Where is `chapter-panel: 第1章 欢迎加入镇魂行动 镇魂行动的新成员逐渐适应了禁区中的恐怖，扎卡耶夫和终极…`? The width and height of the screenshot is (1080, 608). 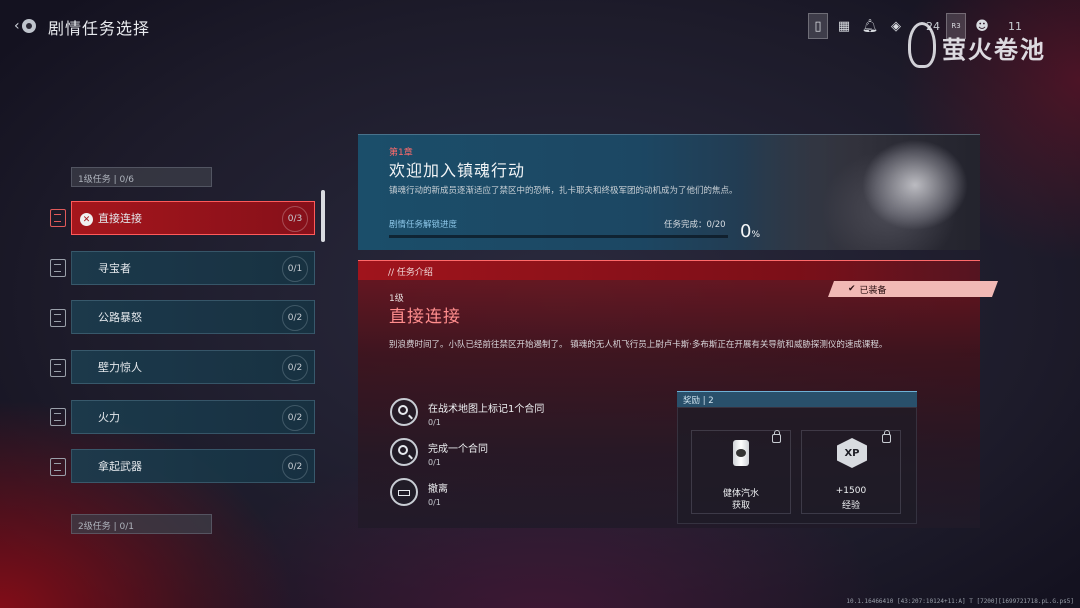 chapter-panel: 第1章 欢迎加入镇魂行动 镇魂行动的新成员逐渐适应了禁区中的恐怖，扎卡耶夫和终极… is located at coordinates (669, 192).